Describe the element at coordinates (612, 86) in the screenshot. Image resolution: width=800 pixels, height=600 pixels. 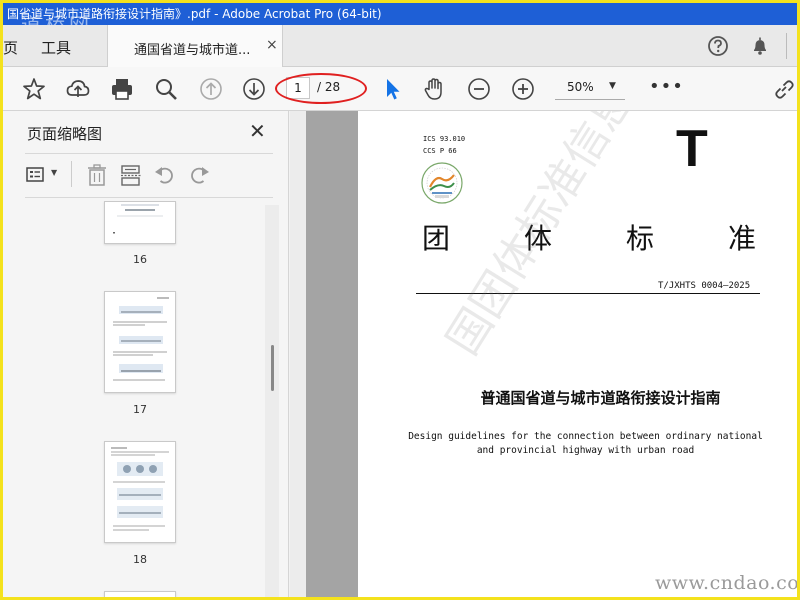
I see `zoom-dropdown-caret-icon: ▼` at that location.